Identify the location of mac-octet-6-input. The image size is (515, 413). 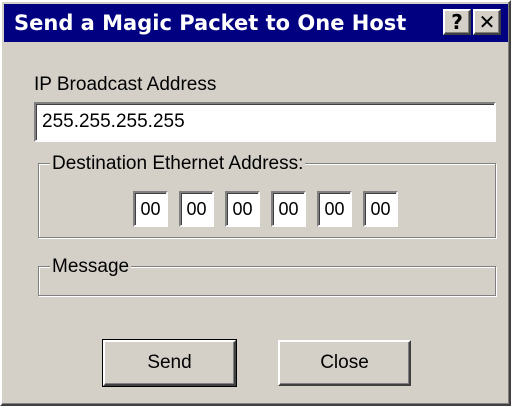
(380, 209).